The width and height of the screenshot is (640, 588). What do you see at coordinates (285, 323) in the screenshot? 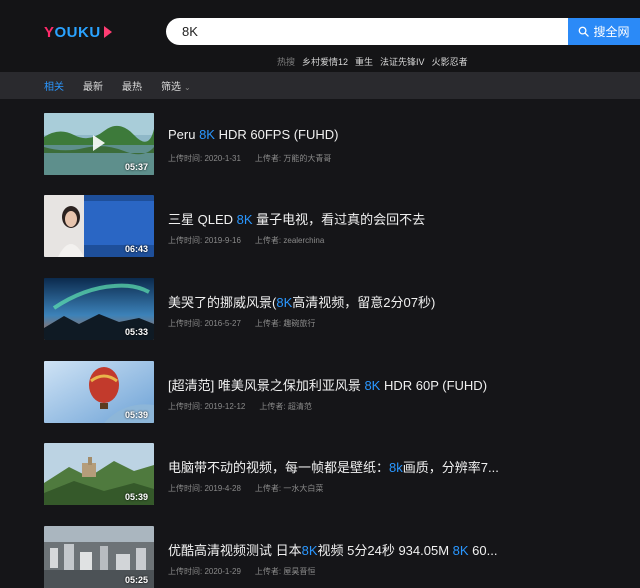
I see `uploader: 上传者: 趣碗旅行` at bounding box center [285, 323].